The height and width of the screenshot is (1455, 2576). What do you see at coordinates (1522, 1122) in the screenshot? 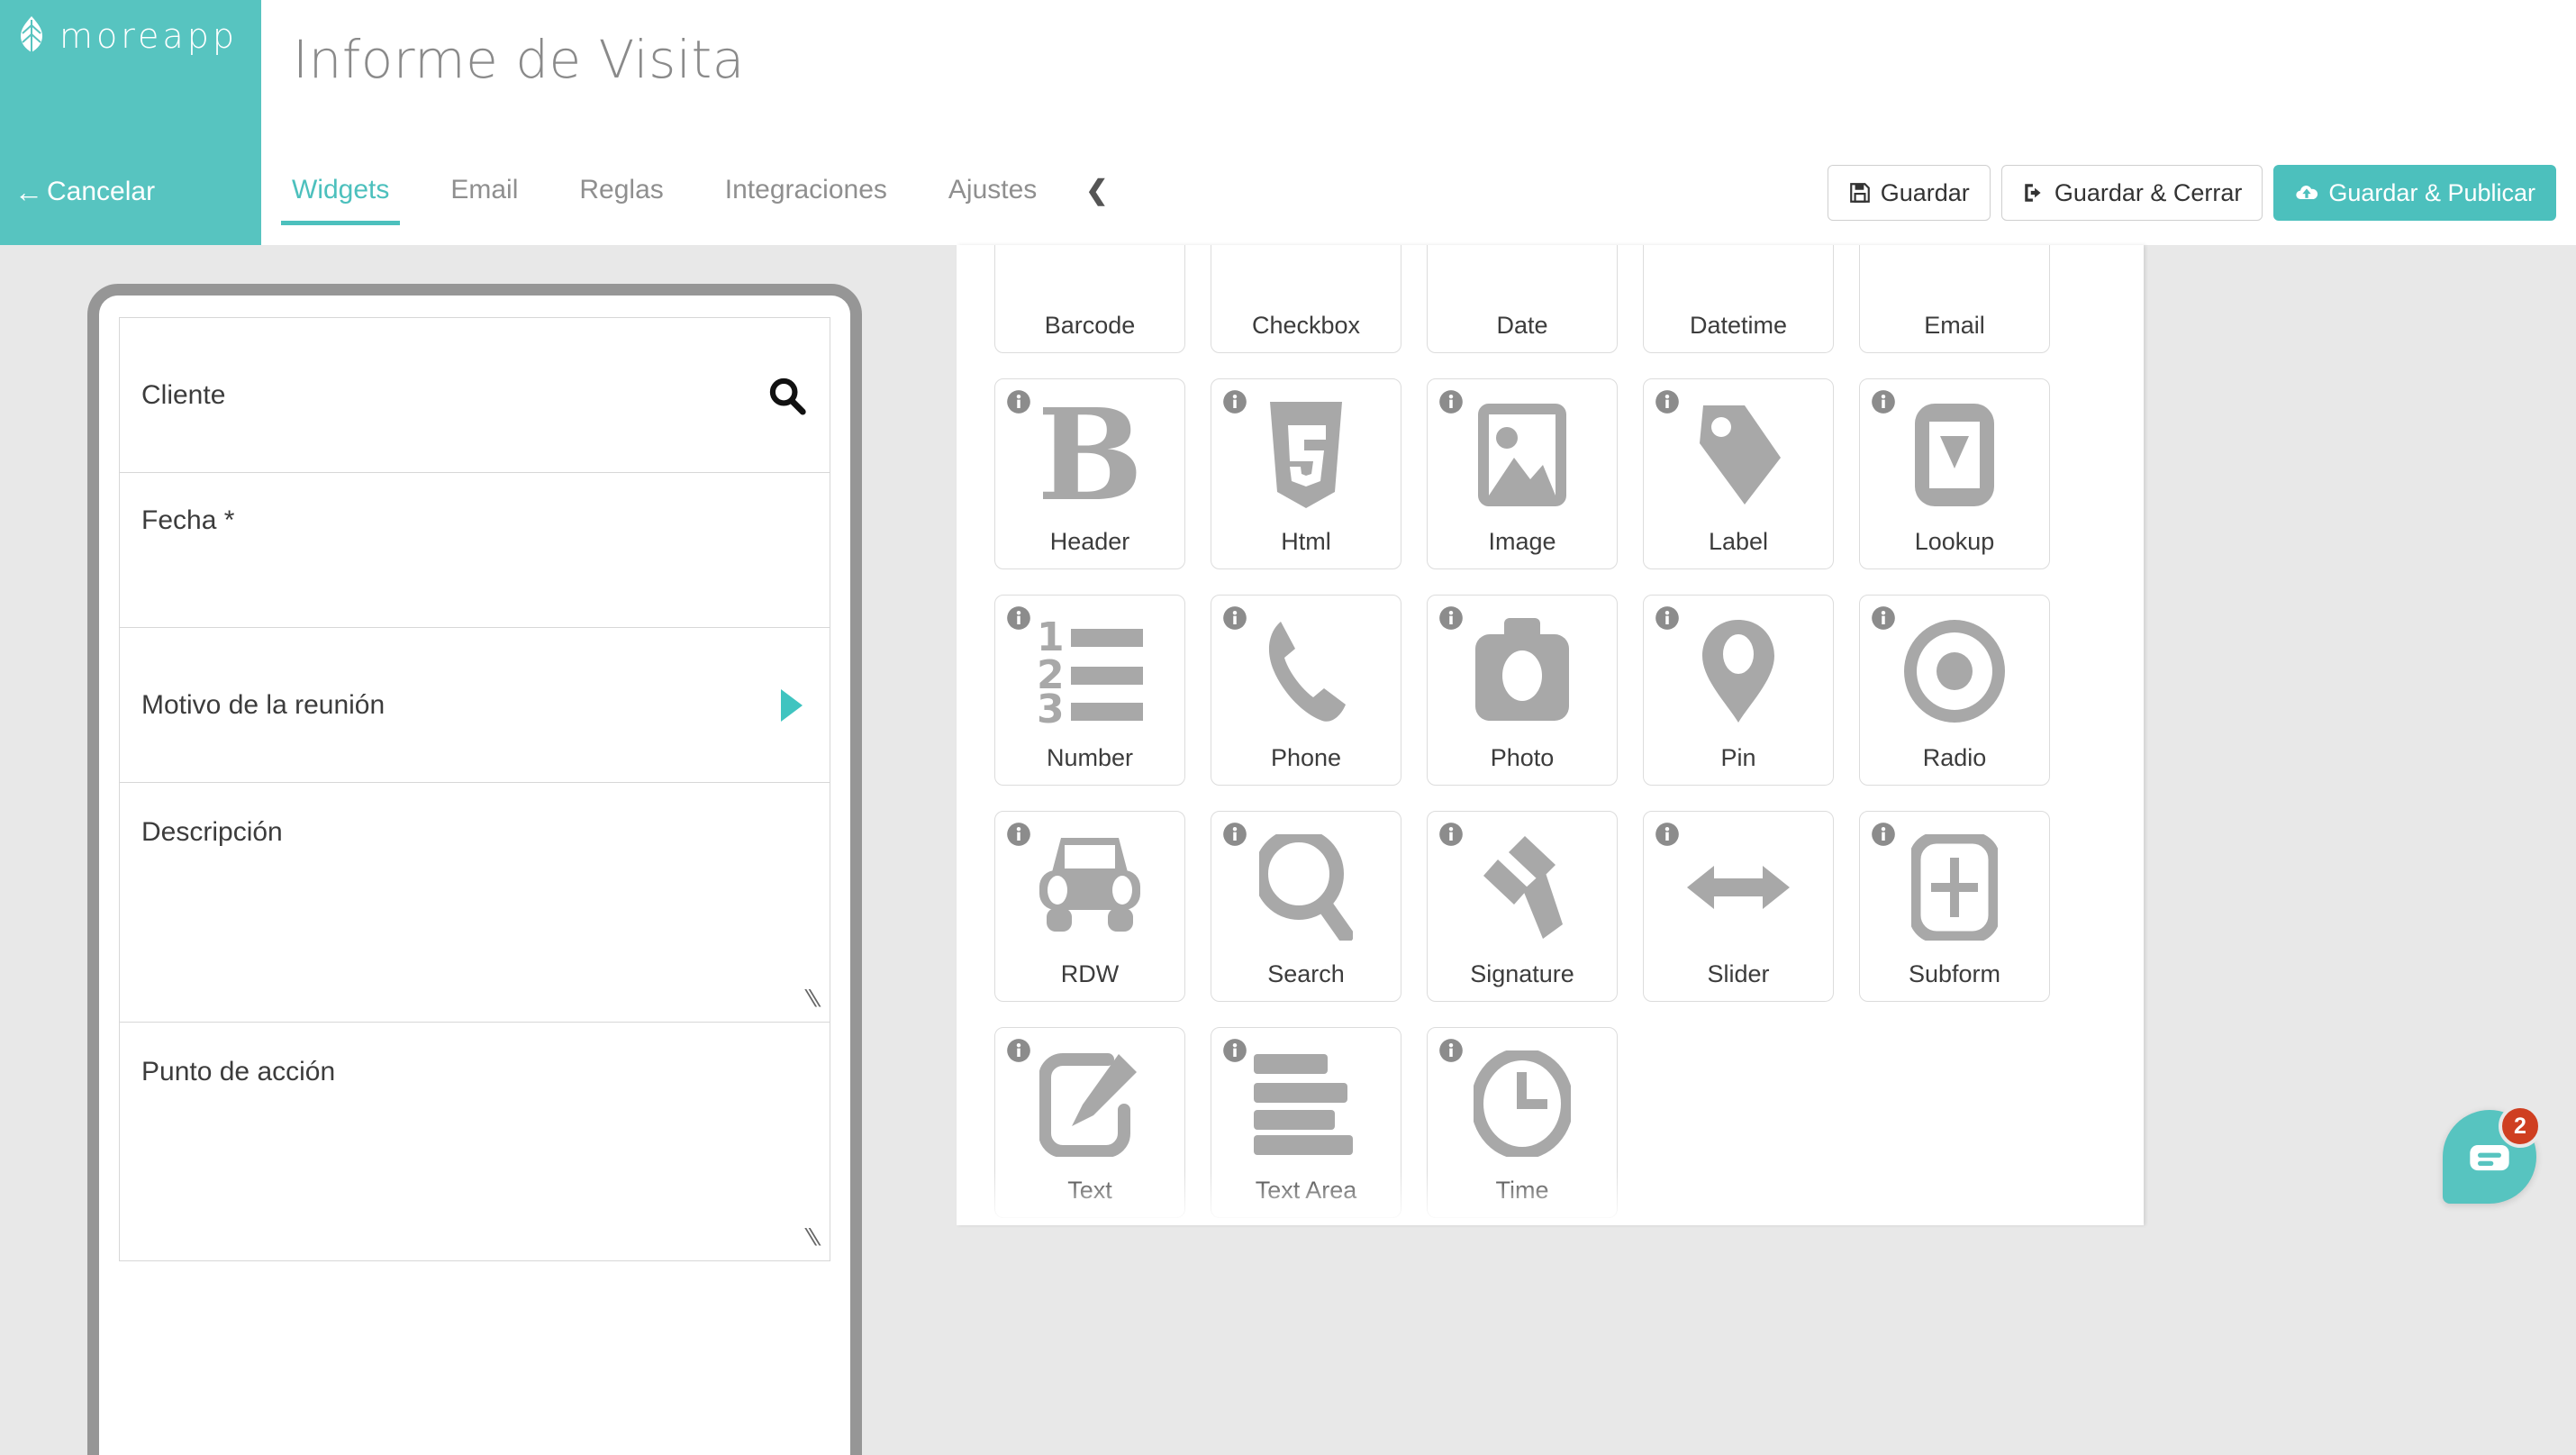
I see `widget-card-time: Time` at bounding box center [1522, 1122].